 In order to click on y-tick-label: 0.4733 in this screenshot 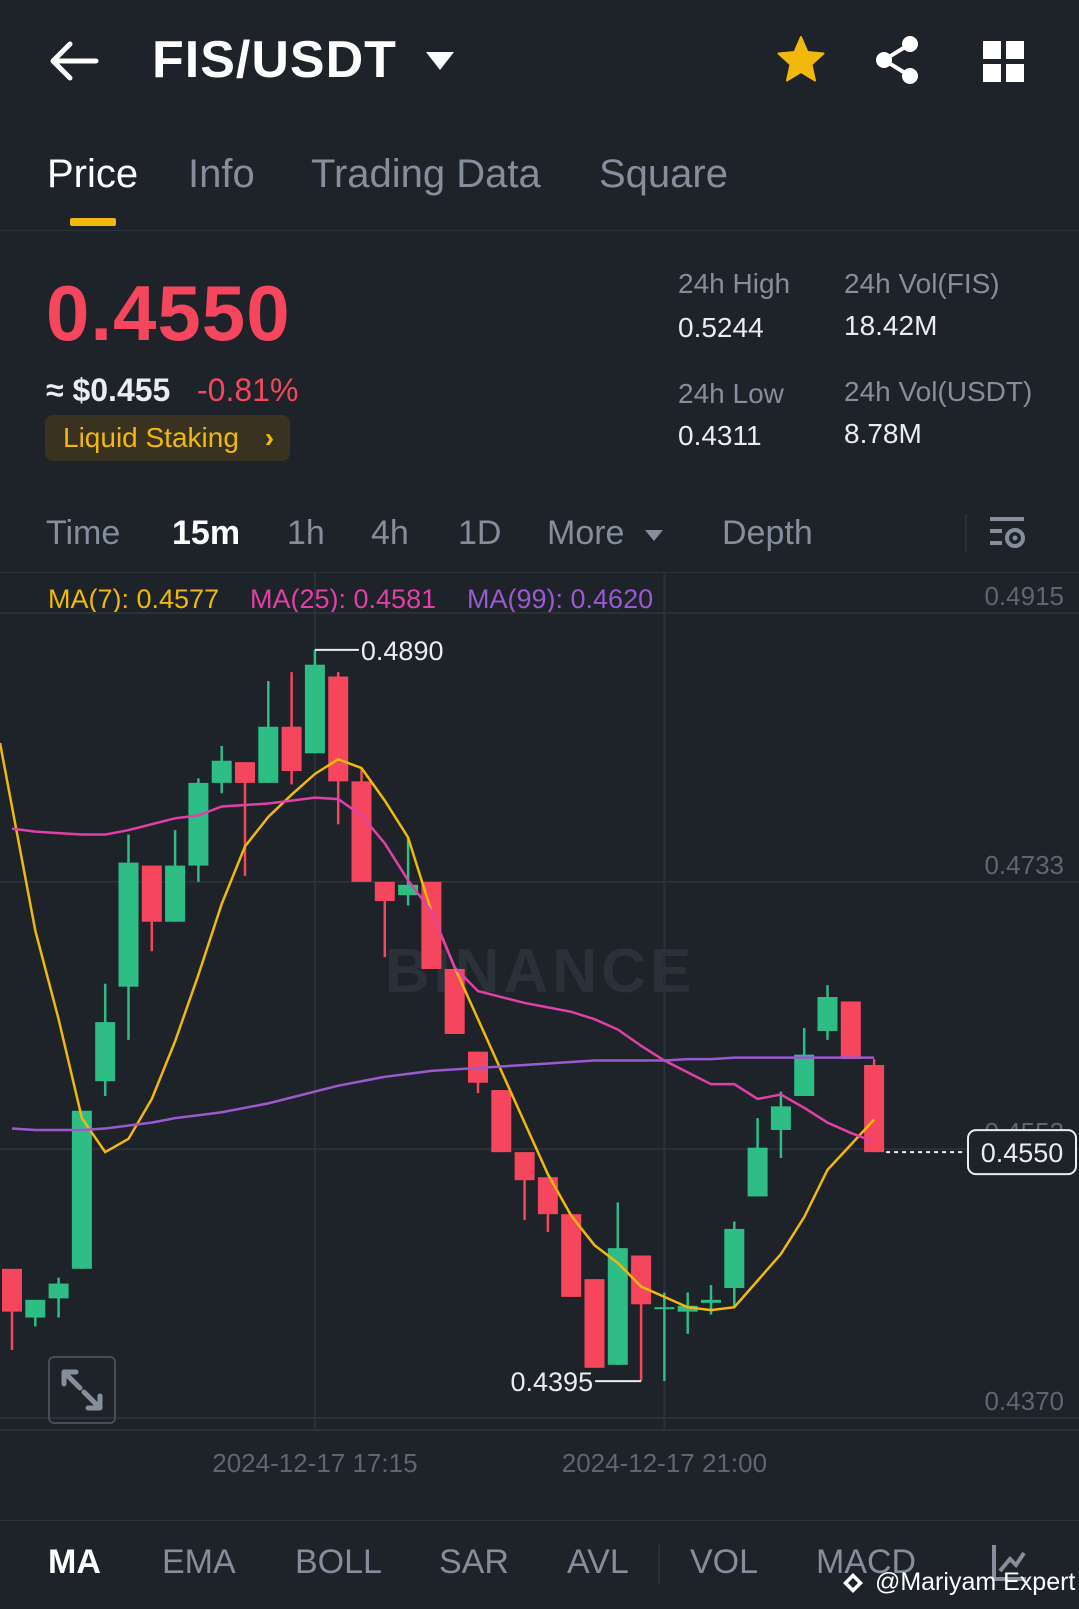, I will do `click(1024, 865)`.